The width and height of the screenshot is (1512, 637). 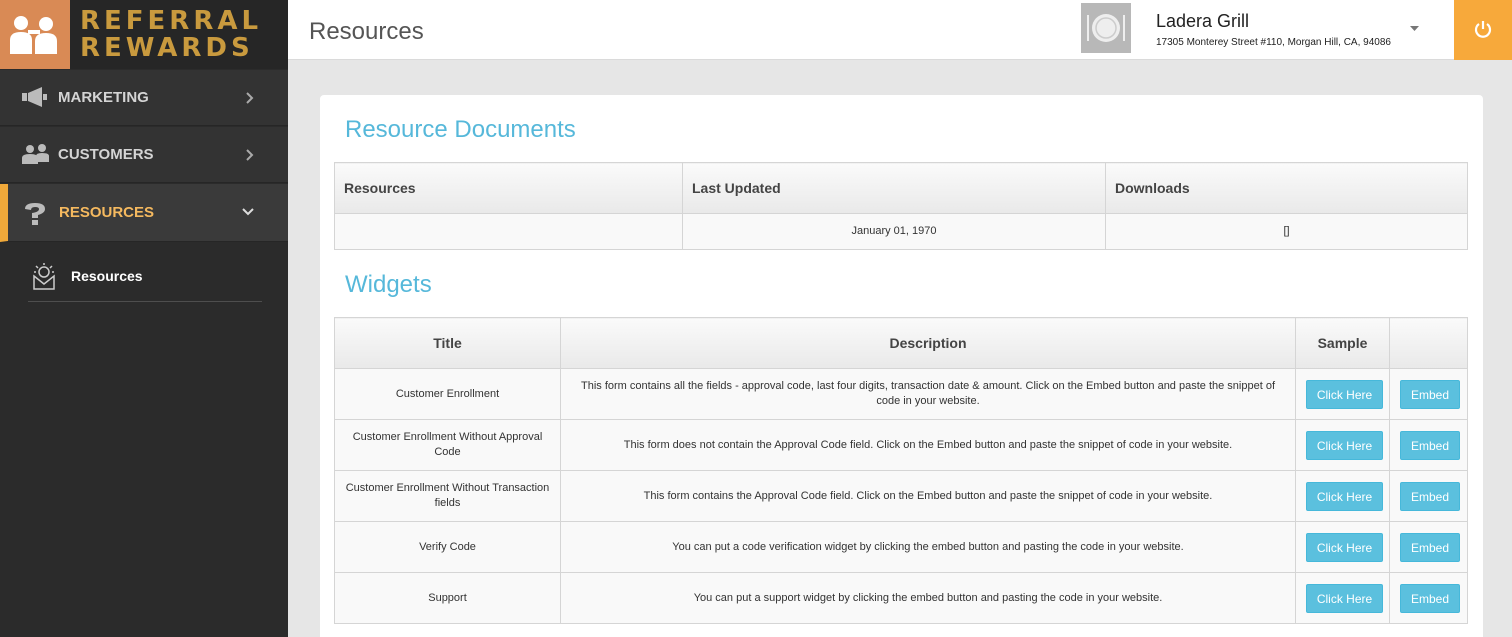 I want to click on megaphone-icon, so click(x=34, y=97).